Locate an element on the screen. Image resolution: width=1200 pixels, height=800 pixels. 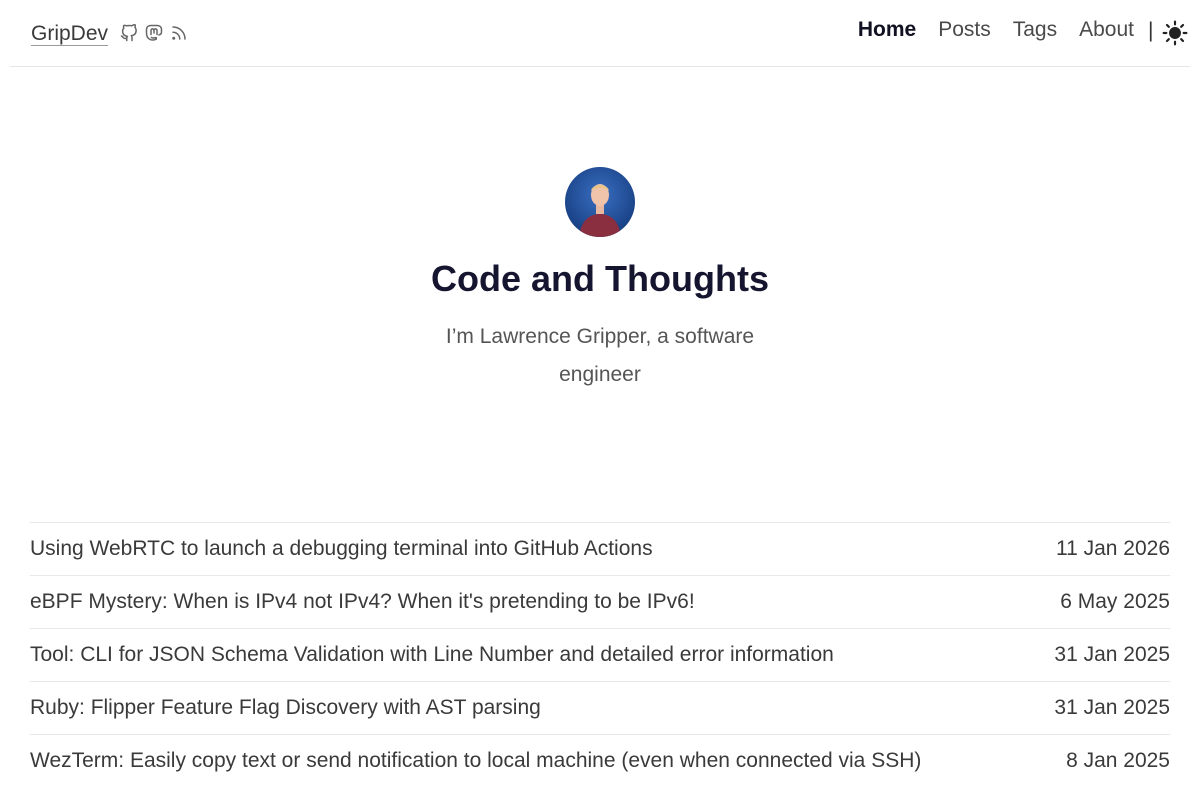
post-date: 11 Jan 2026 is located at coordinates (1112, 548).